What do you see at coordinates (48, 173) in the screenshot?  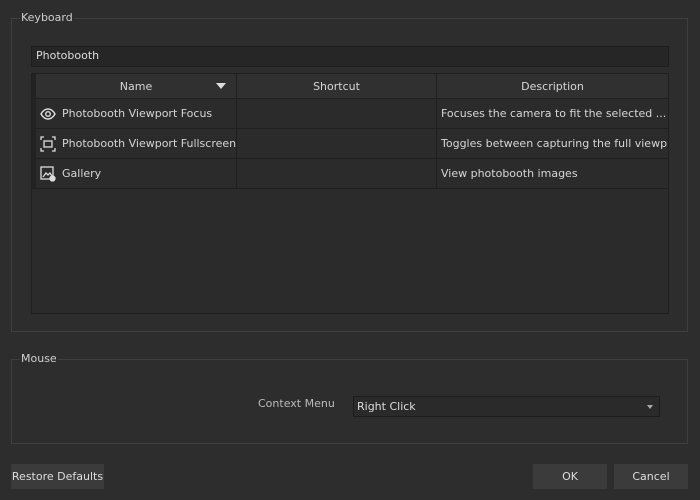 I see `gallery-icon` at bounding box center [48, 173].